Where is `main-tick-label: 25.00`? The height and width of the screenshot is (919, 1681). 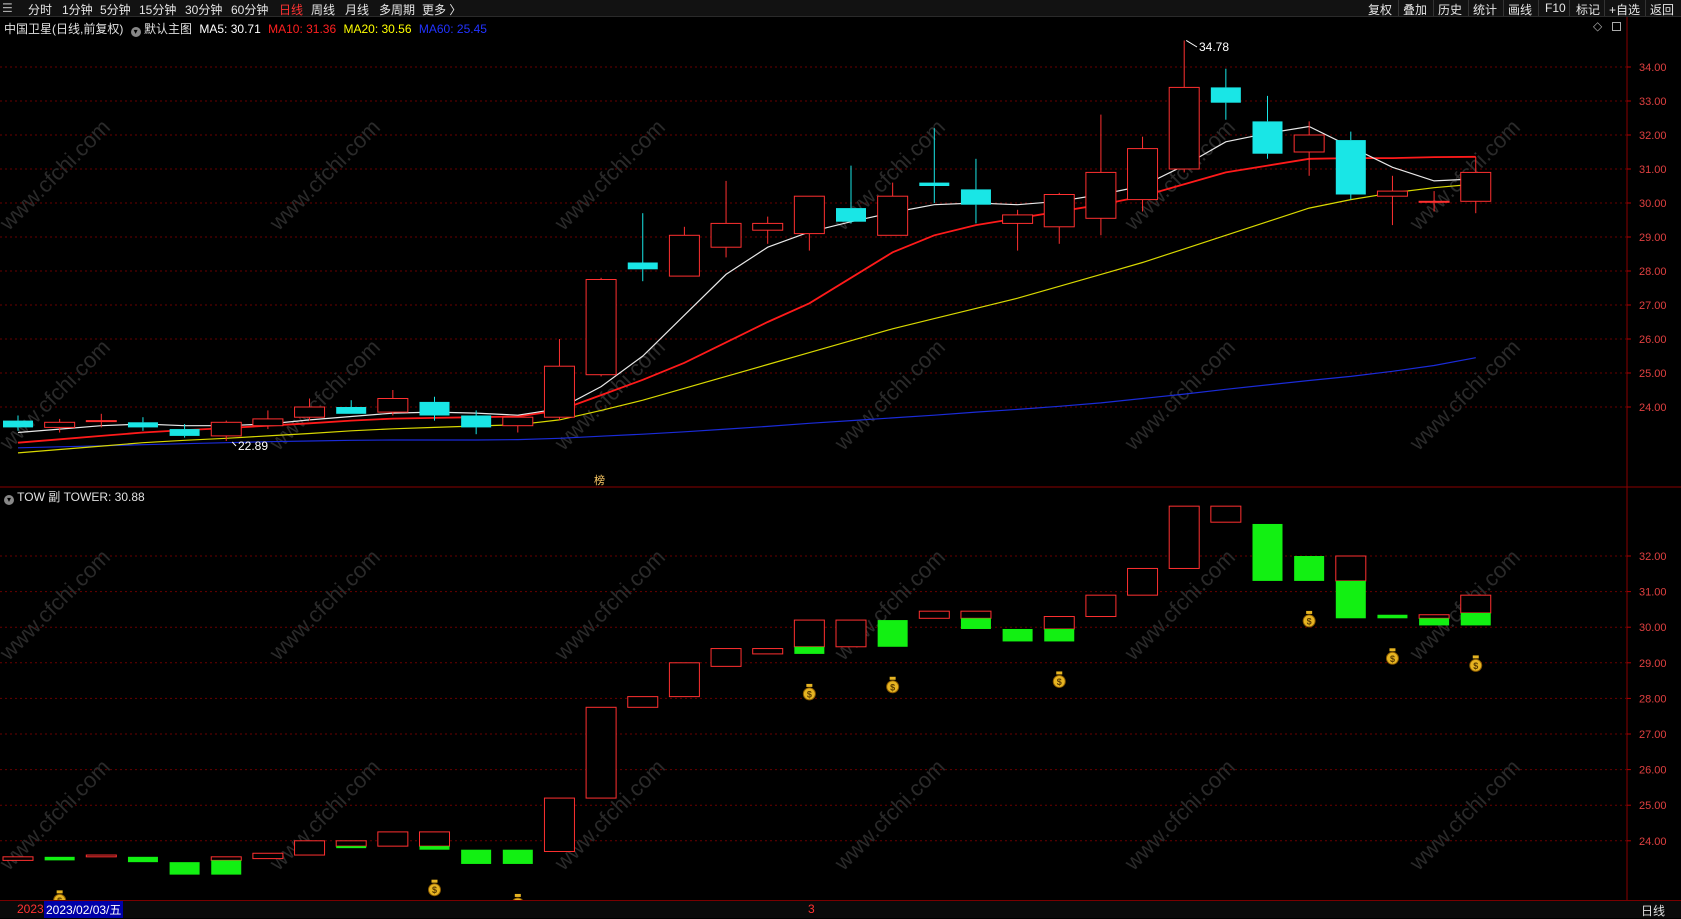 main-tick-label: 25.00 is located at coordinates (1653, 374).